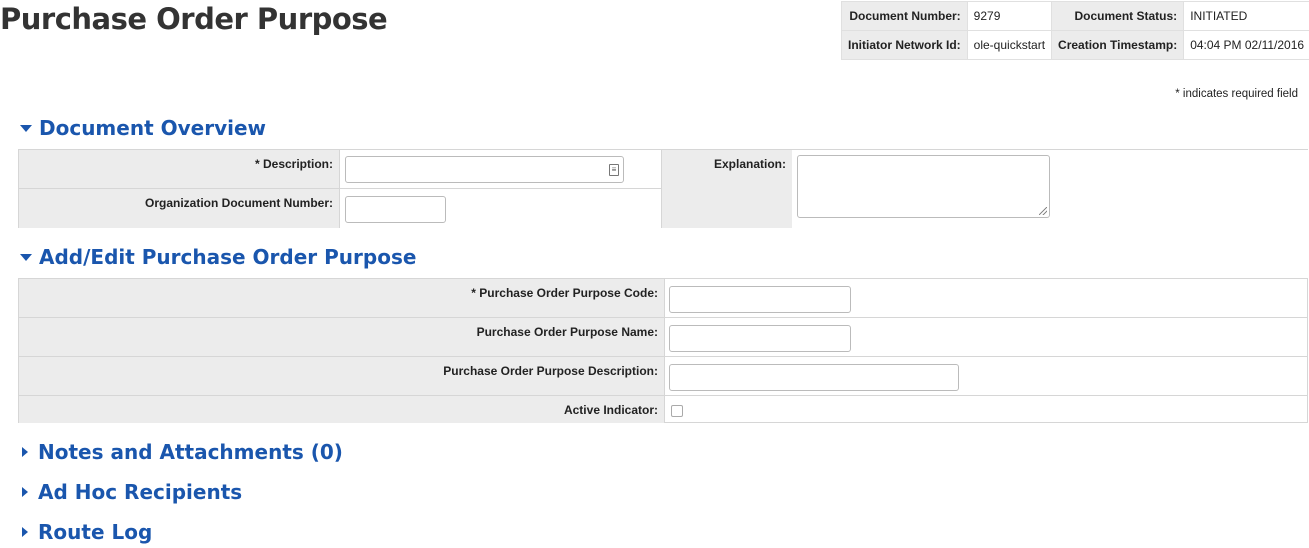 Image resolution: width=1309 pixels, height=548 pixels. What do you see at coordinates (484, 169) in the screenshot?
I see `description-input: ≡` at bounding box center [484, 169].